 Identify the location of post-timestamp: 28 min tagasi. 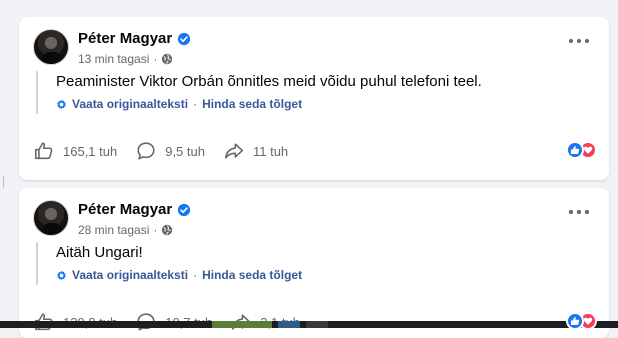
(113, 230).